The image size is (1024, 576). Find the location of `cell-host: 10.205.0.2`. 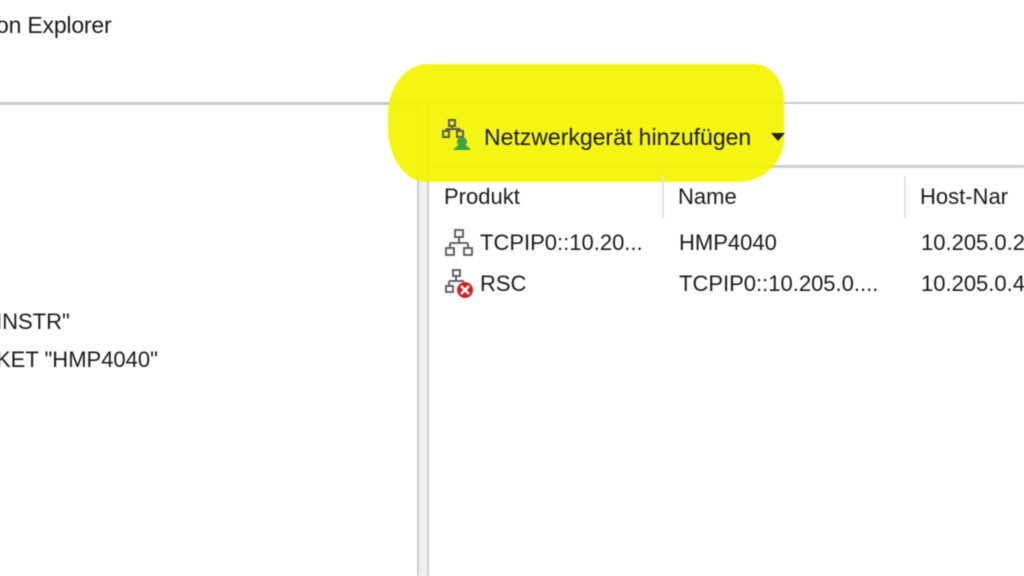

cell-host: 10.205.0.2 is located at coordinates (972, 242).